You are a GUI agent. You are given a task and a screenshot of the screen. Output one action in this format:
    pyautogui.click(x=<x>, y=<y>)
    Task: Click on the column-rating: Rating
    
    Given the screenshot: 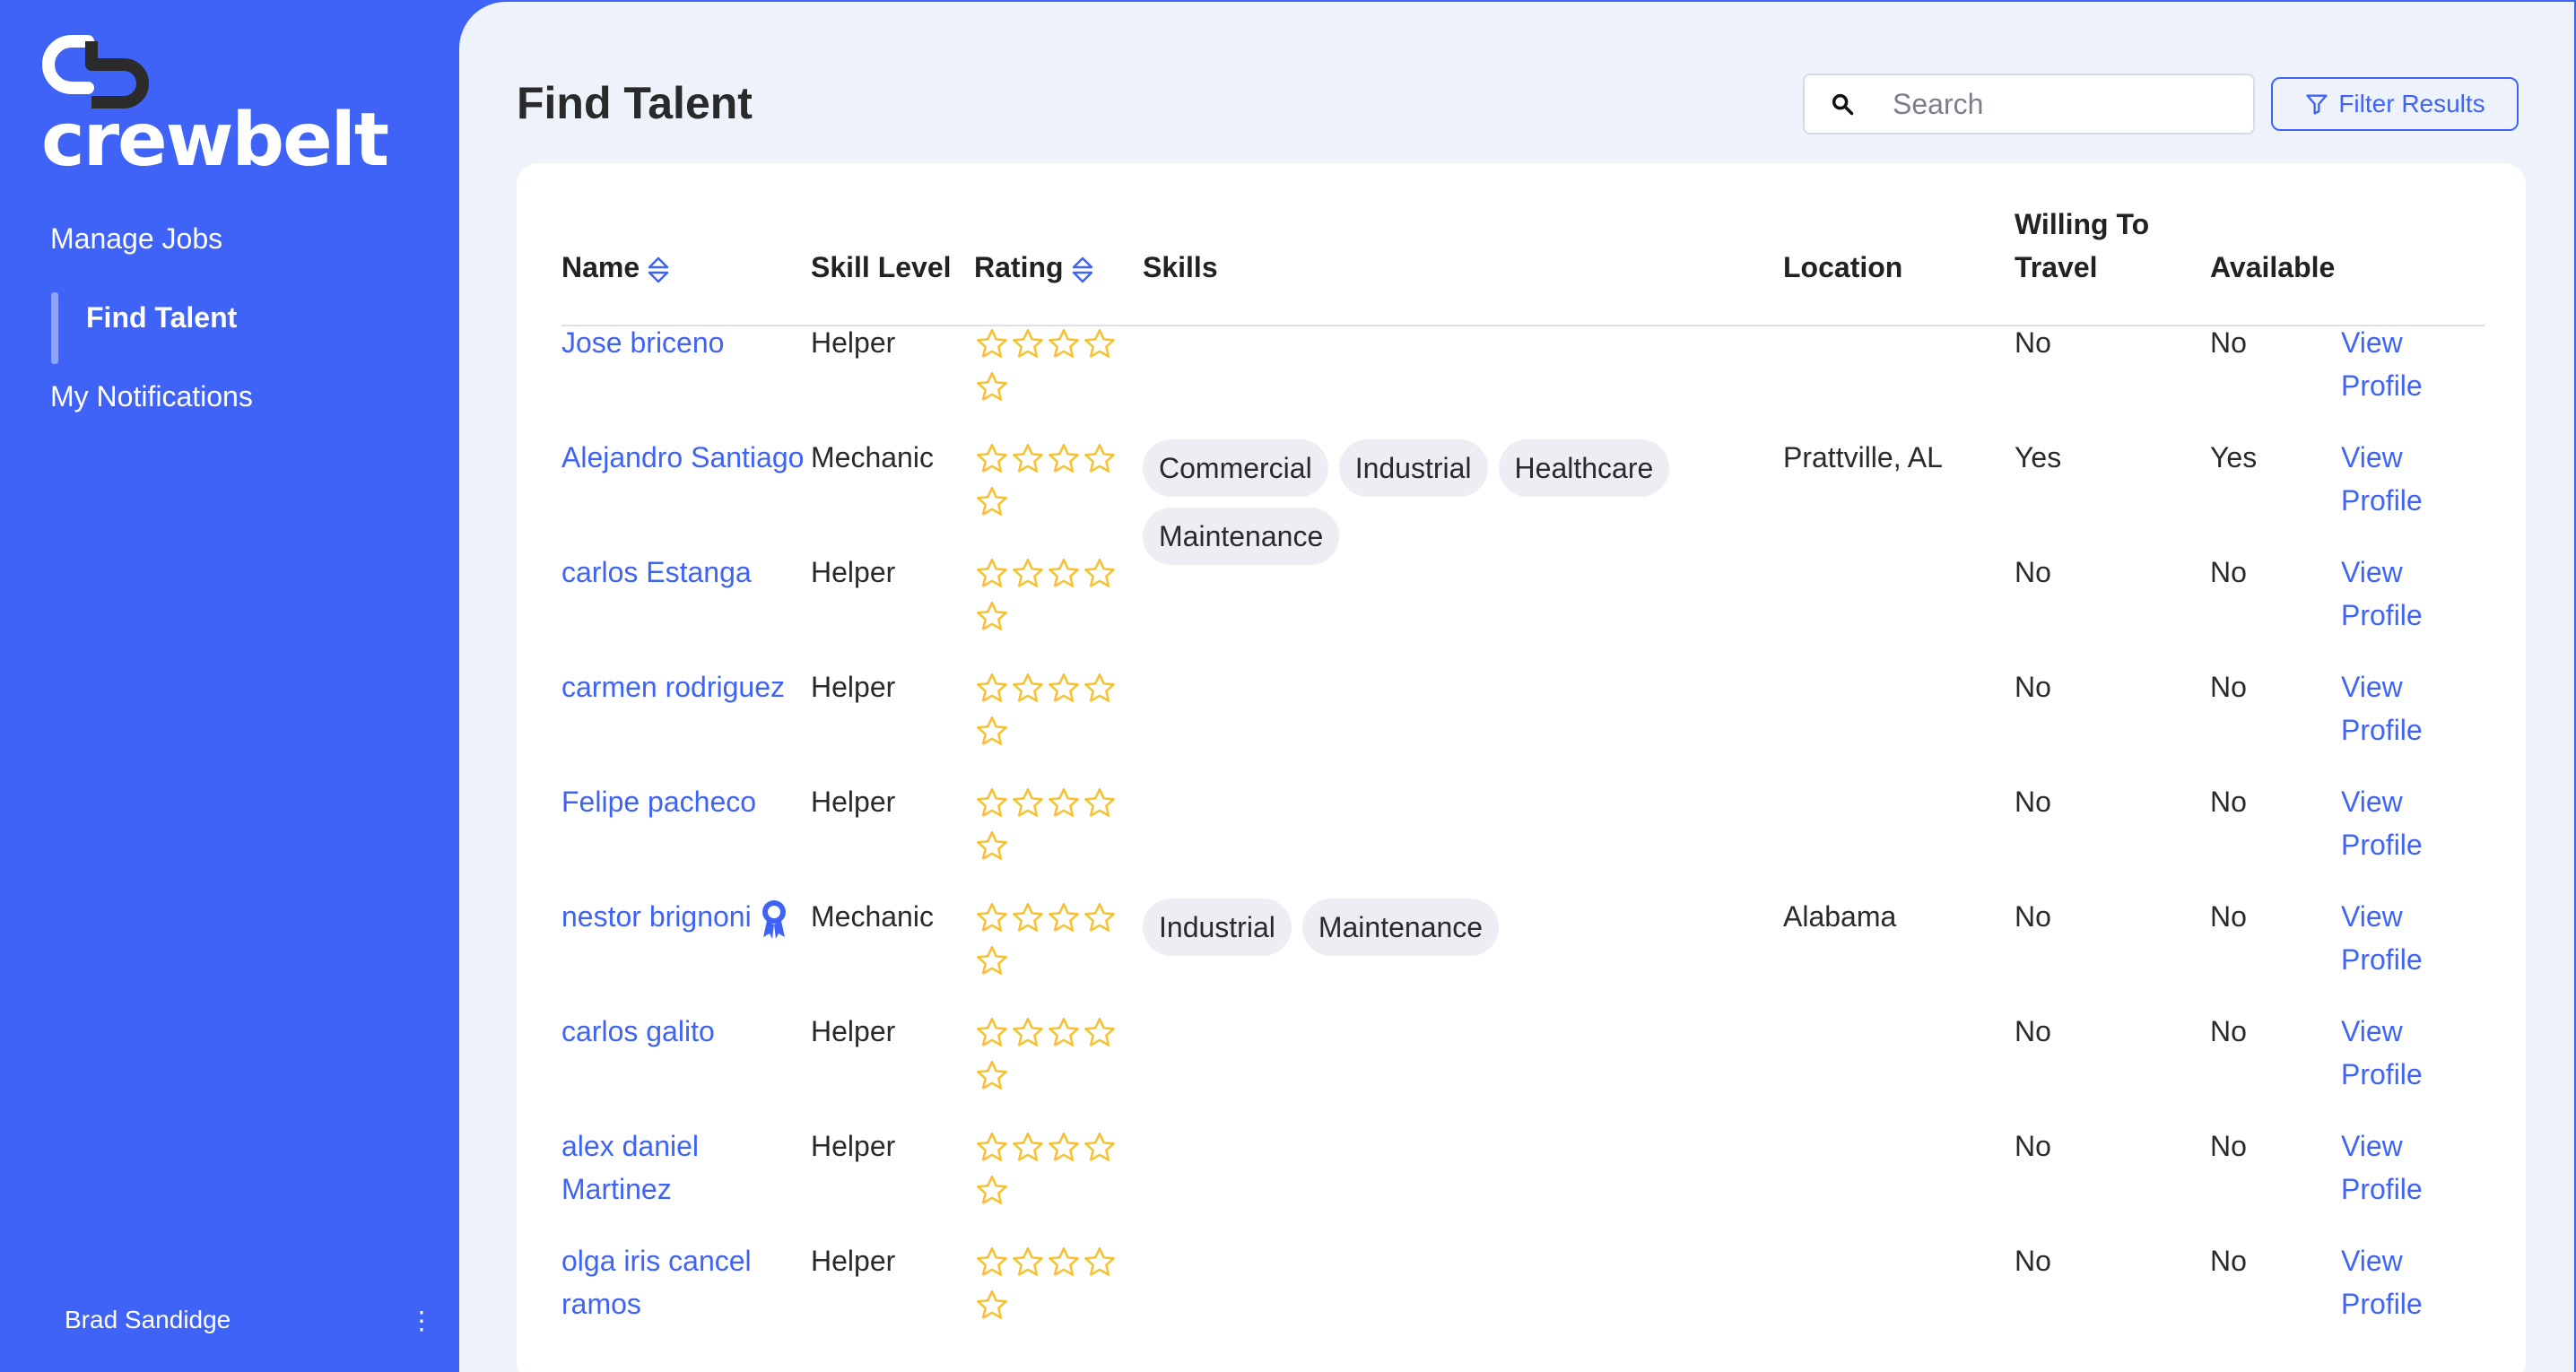 What is the action you would take?
    pyautogui.click(x=1034, y=267)
    